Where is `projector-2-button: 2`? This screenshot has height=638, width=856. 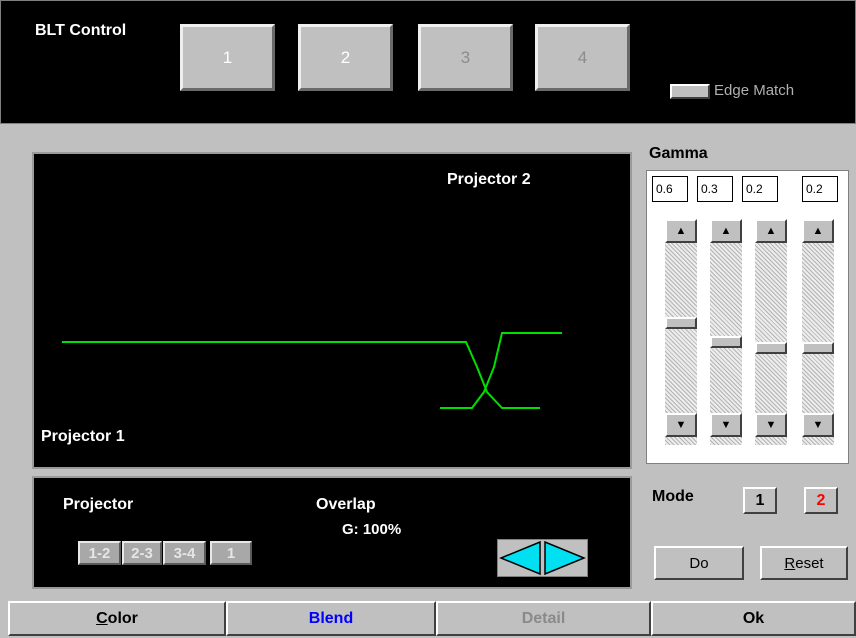
projector-2-button: 2 is located at coordinates (345, 57).